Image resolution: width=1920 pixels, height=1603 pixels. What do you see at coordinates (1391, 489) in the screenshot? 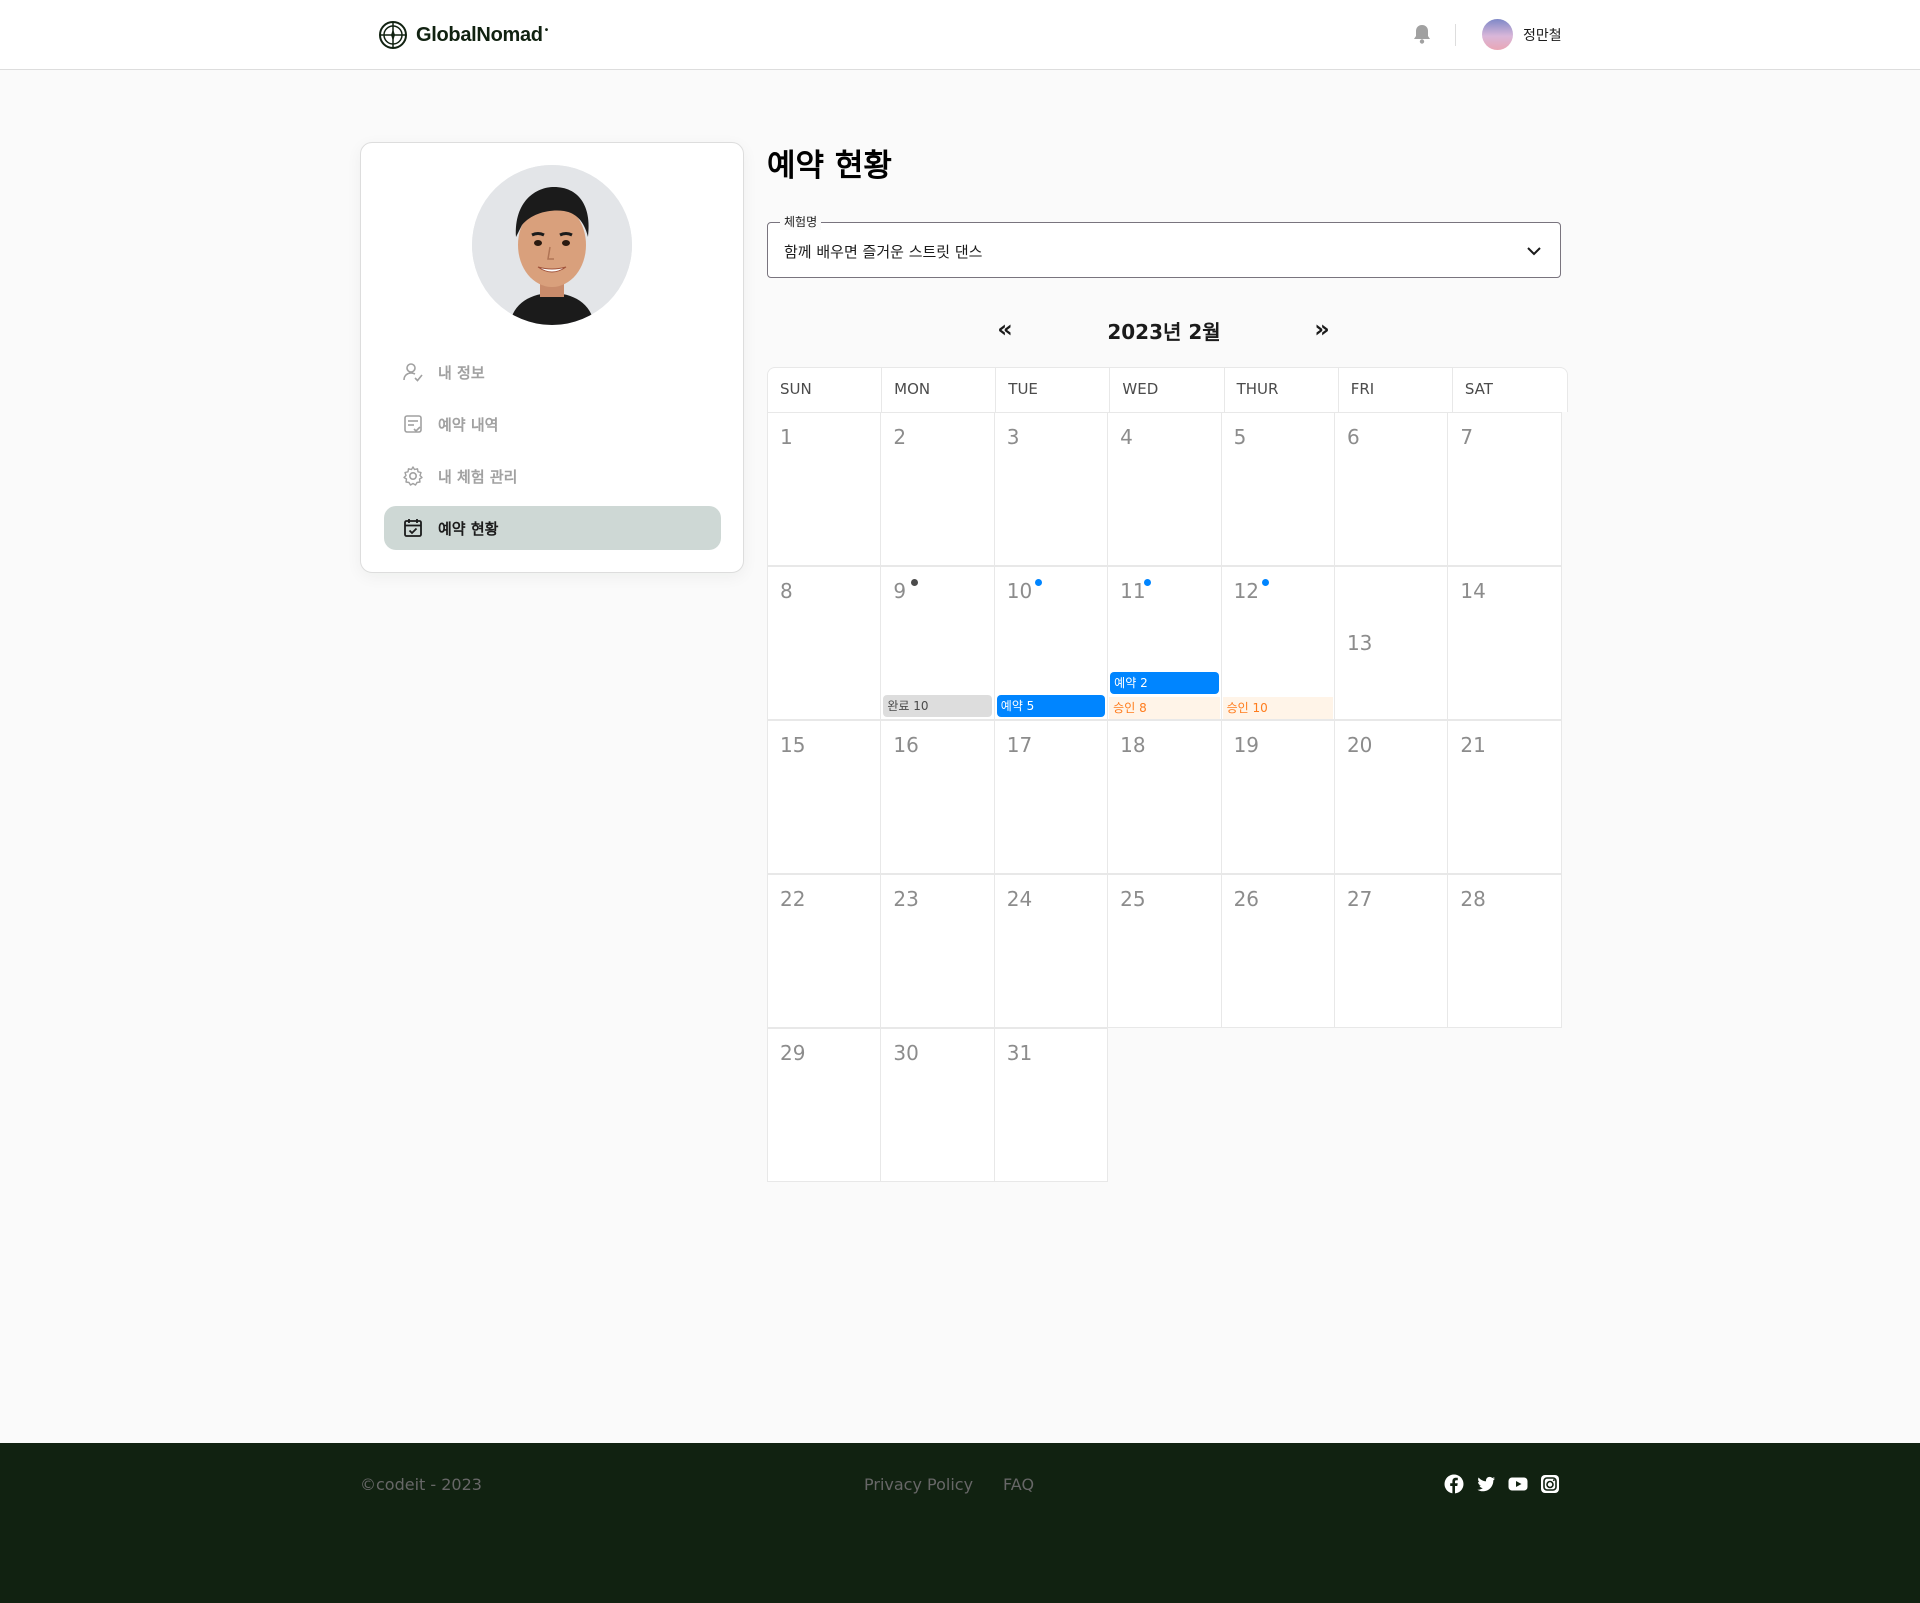
I see `calendar-day: 6` at bounding box center [1391, 489].